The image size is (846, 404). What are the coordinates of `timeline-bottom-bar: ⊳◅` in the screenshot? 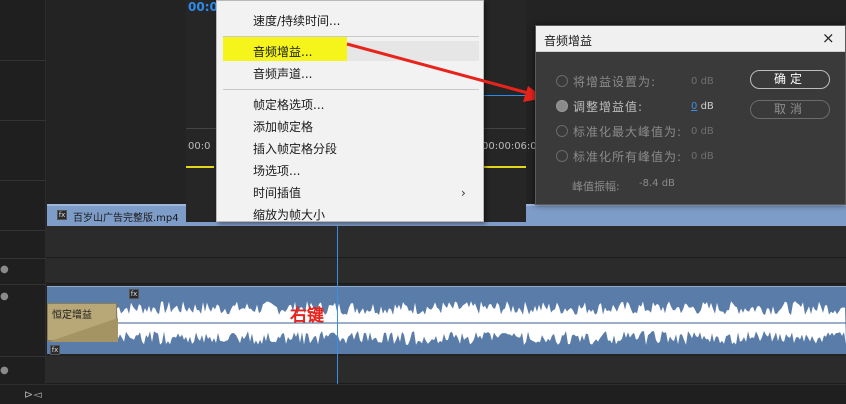 It's located at (423, 394).